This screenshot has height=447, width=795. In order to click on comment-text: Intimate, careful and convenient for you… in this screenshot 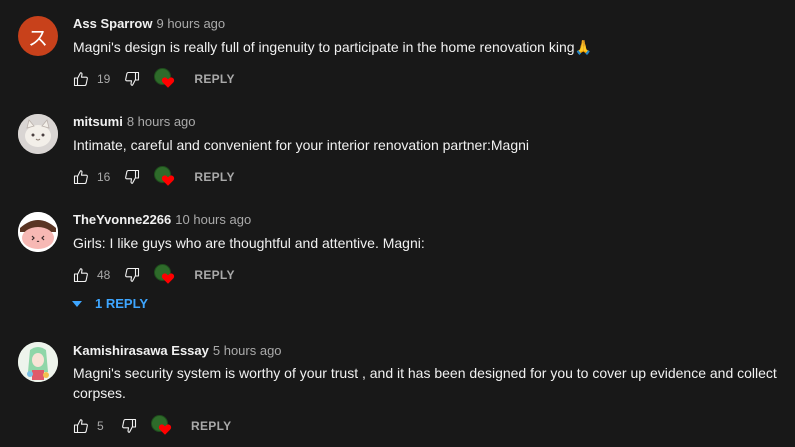, I will do `click(301, 145)`.